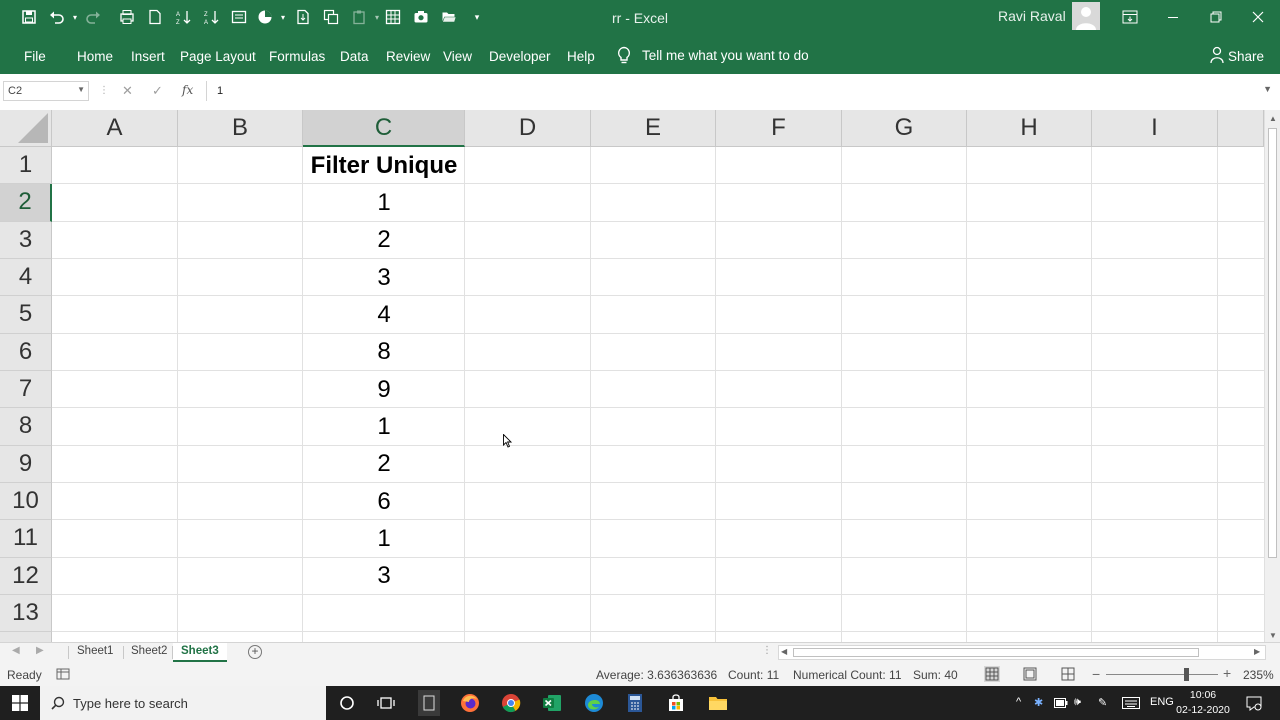 This screenshot has height=720, width=1280. What do you see at coordinates (211, 17) in the screenshot?
I see `sort-descending-icon: ZA` at bounding box center [211, 17].